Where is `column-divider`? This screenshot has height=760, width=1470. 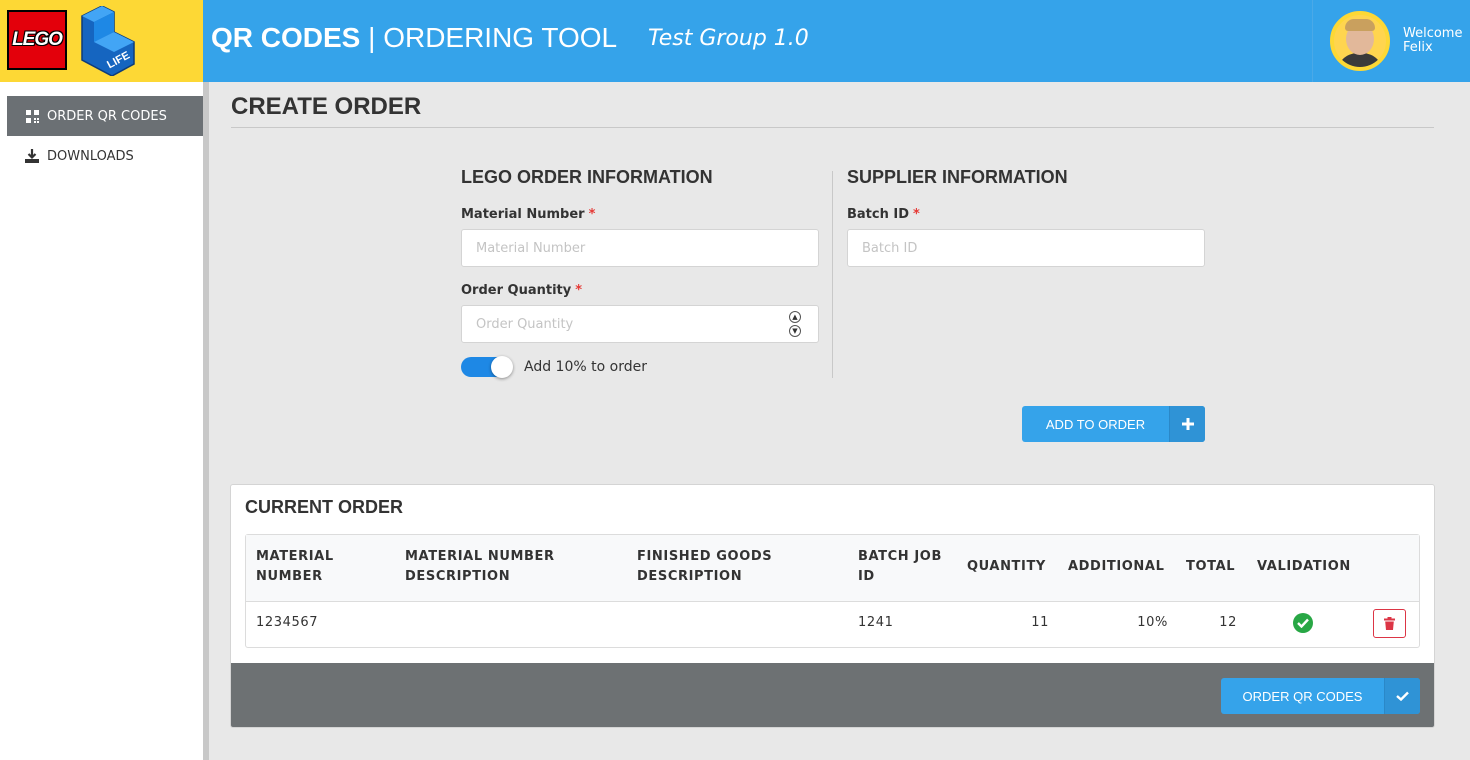
column-divider is located at coordinates (832, 274).